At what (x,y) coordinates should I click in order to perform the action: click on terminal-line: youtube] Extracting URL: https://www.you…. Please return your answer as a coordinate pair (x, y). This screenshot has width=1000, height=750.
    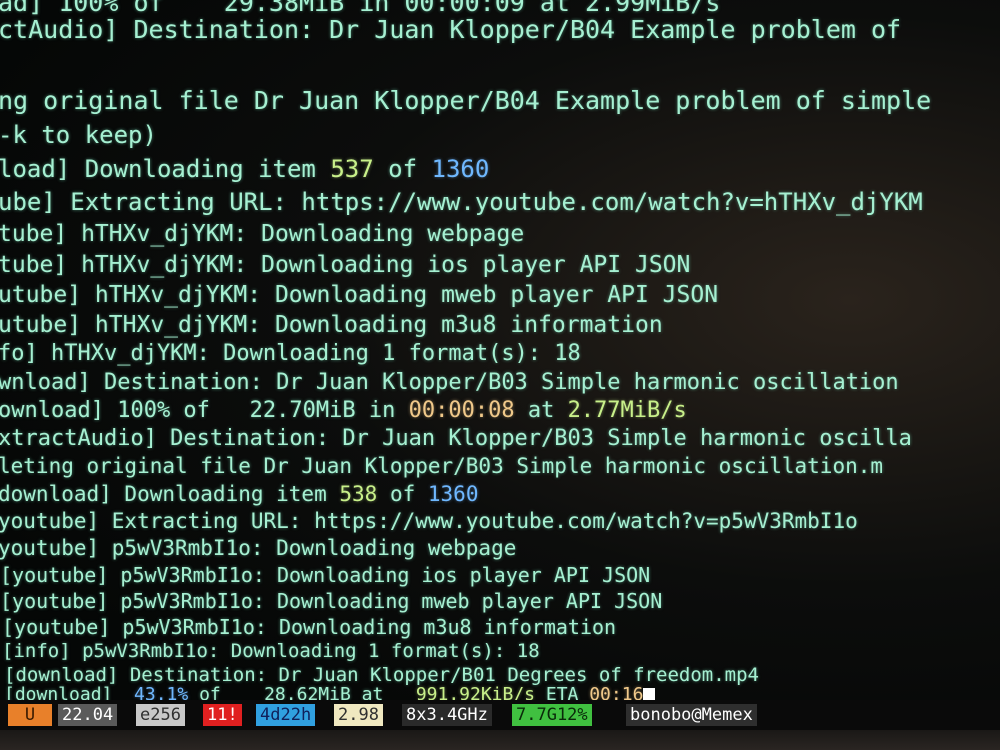
    Looking at the image, I should click on (429, 521).